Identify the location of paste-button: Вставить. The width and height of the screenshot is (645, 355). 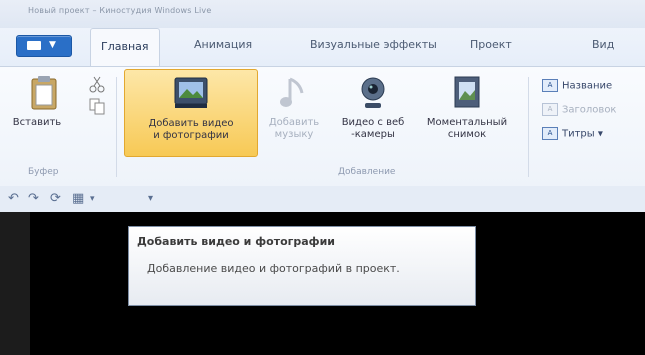
(37, 108).